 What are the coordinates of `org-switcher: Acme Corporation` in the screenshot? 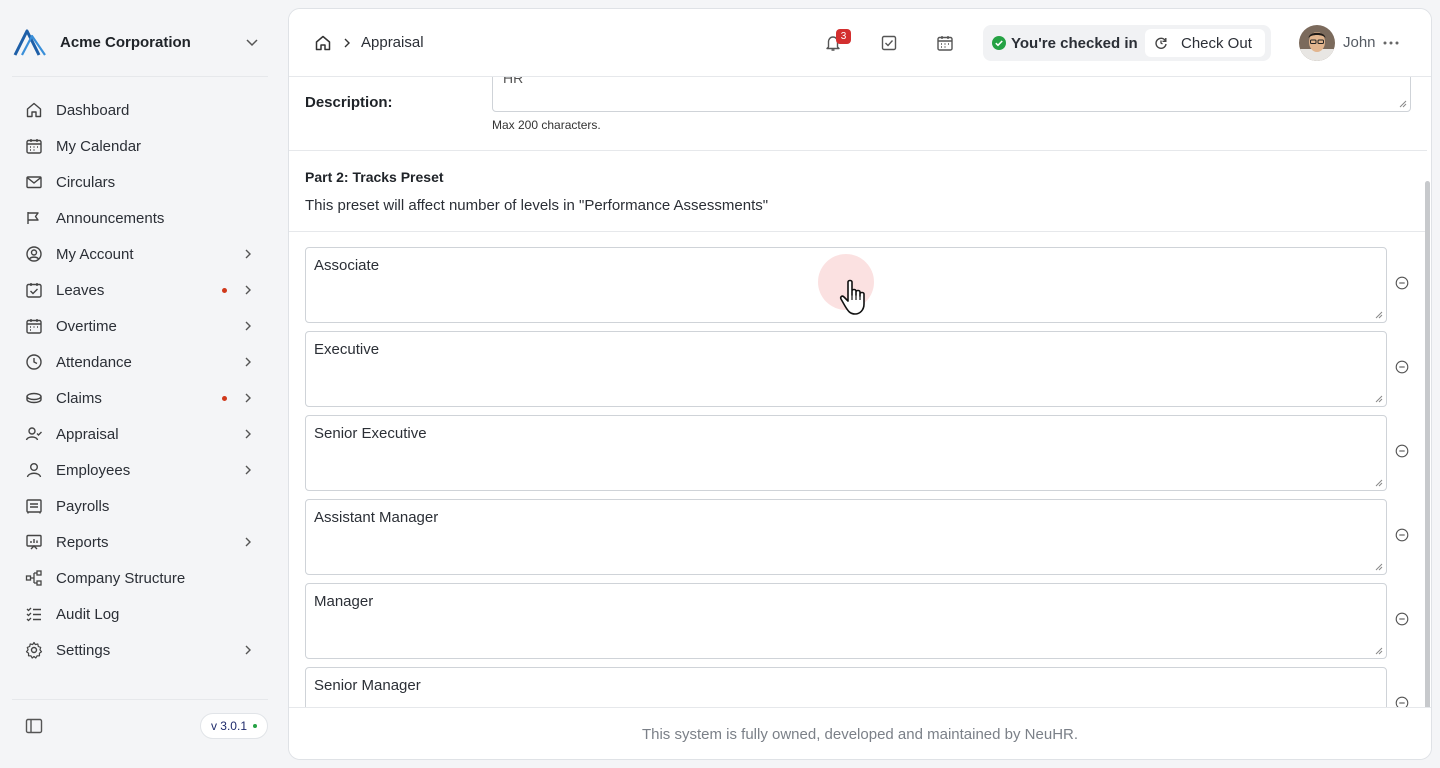 It's located at (140, 42).